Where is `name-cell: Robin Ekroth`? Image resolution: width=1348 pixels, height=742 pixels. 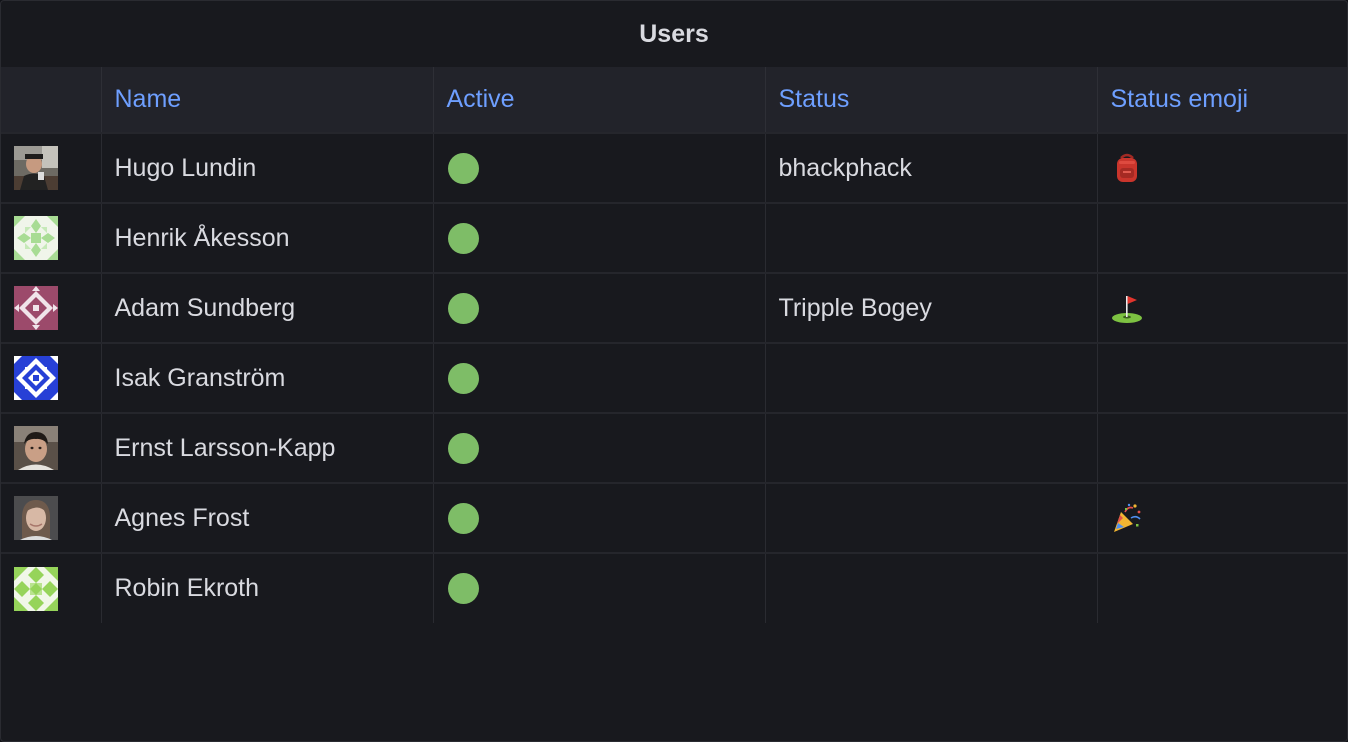 name-cell: Robin Ekroth is located at coordinates (266, 587).